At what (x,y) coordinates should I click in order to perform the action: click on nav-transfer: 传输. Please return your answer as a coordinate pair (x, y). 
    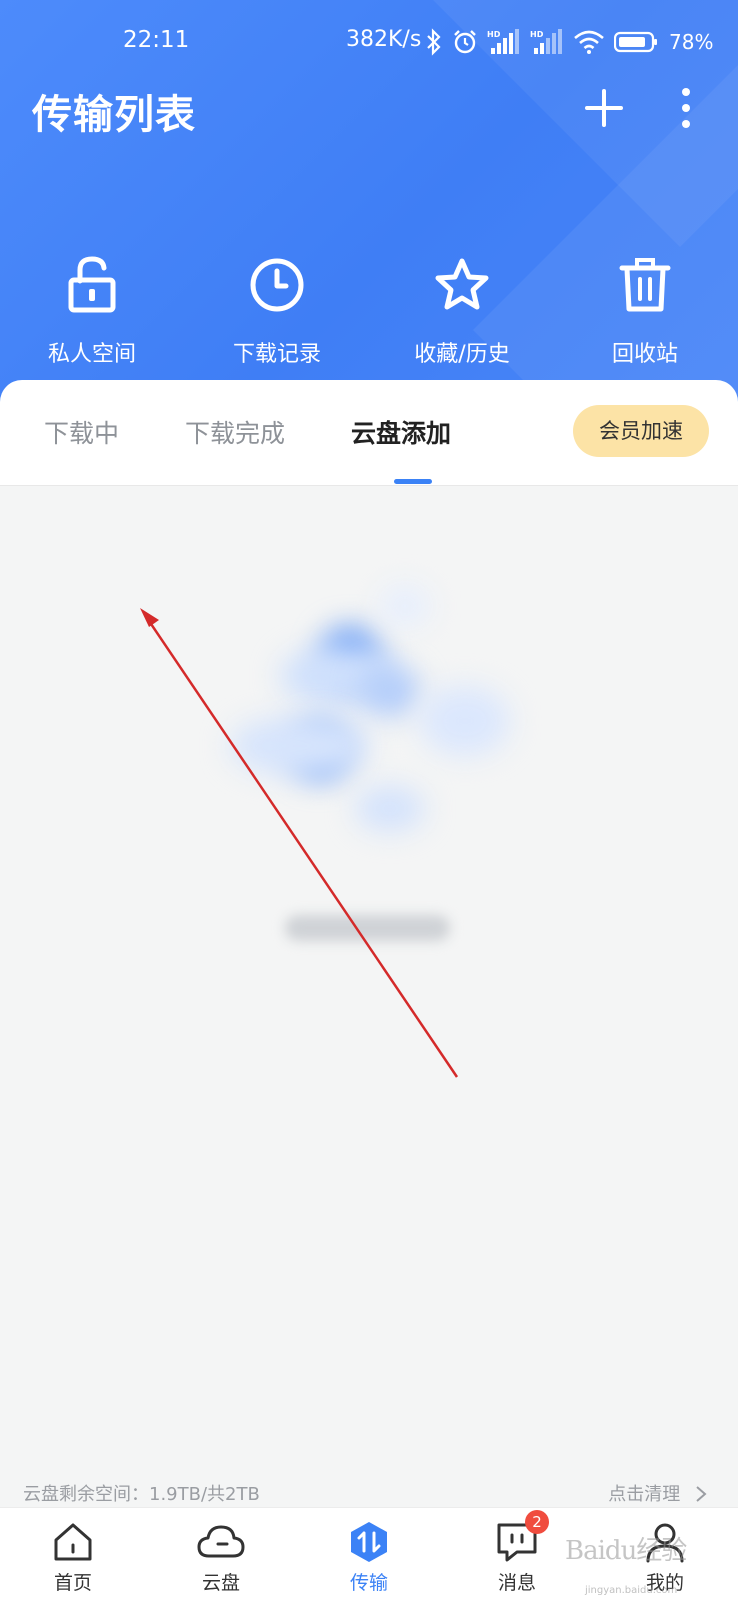
    Looking at the image, I should click on (369, 1554).